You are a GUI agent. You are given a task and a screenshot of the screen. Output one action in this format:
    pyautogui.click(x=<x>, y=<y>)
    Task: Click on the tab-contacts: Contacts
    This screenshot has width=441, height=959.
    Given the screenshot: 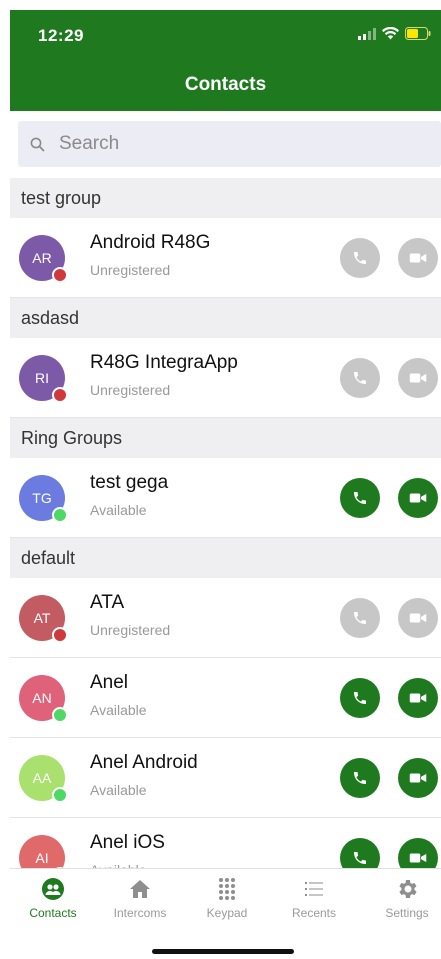 What is the action you would take?
    pyautogui.click(x=53, y=898)
    